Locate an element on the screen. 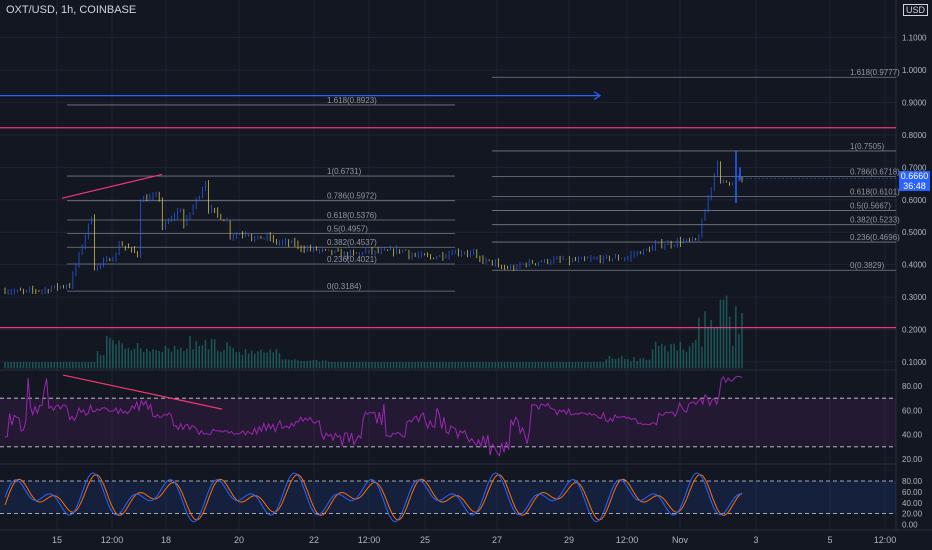 This screenshot has width=932, height=550. time-axis-label: 27 is located at coordinates (497, 540).